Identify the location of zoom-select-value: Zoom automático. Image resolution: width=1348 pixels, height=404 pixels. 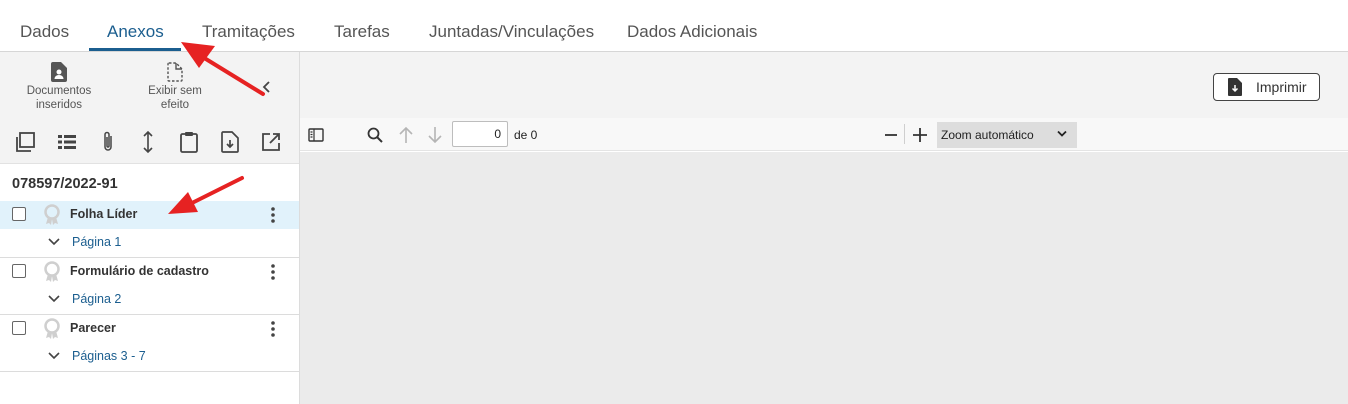
(987, 135).